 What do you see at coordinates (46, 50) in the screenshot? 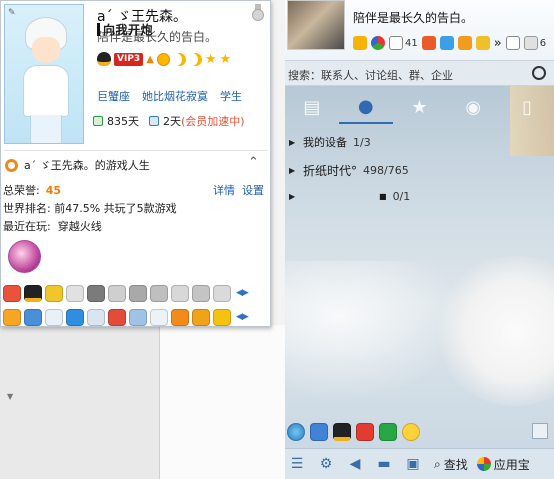
I see `avatar-face` at bounding box center [46, 50].